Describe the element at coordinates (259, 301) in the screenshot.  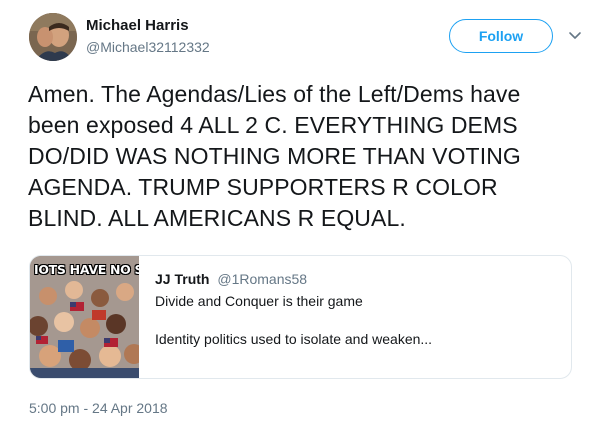
I see `quoted-text-line1: Divide and Conquer is their game` at that location.